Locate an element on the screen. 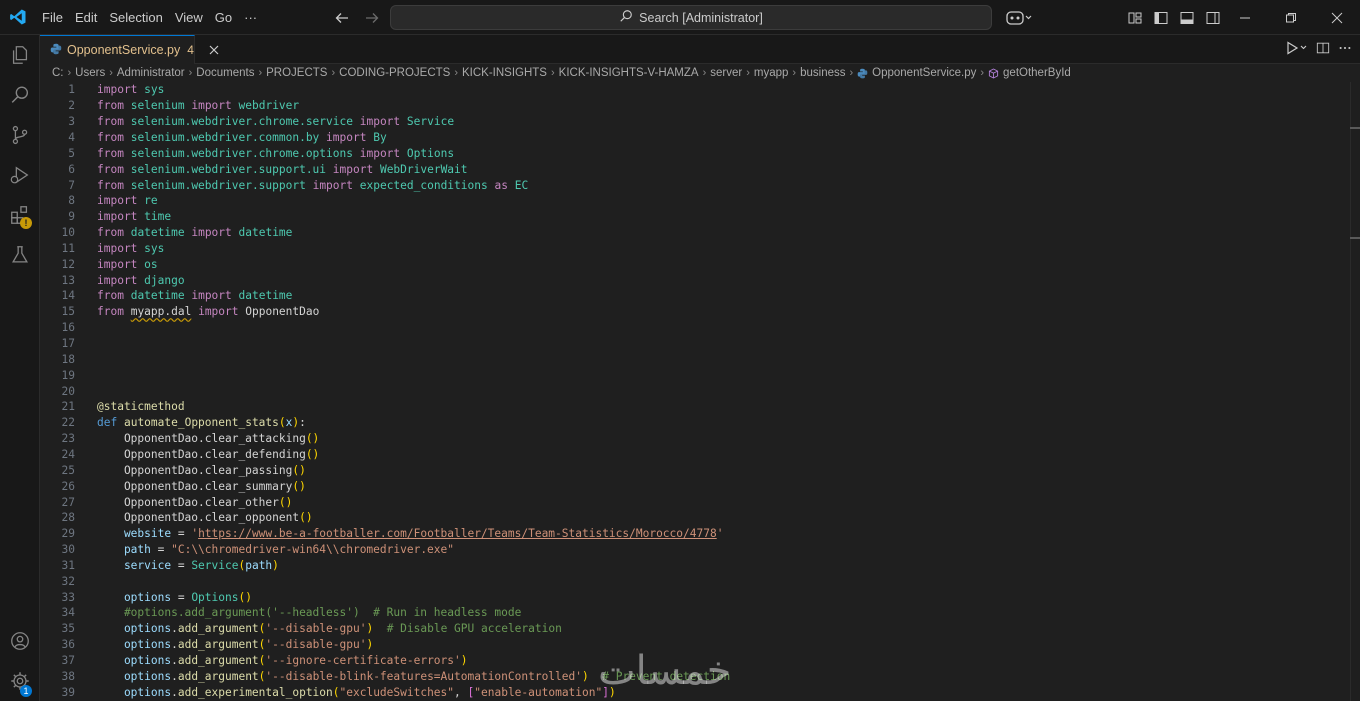  breadcrumb-item: Administrator is located at coordinates (151, 73).